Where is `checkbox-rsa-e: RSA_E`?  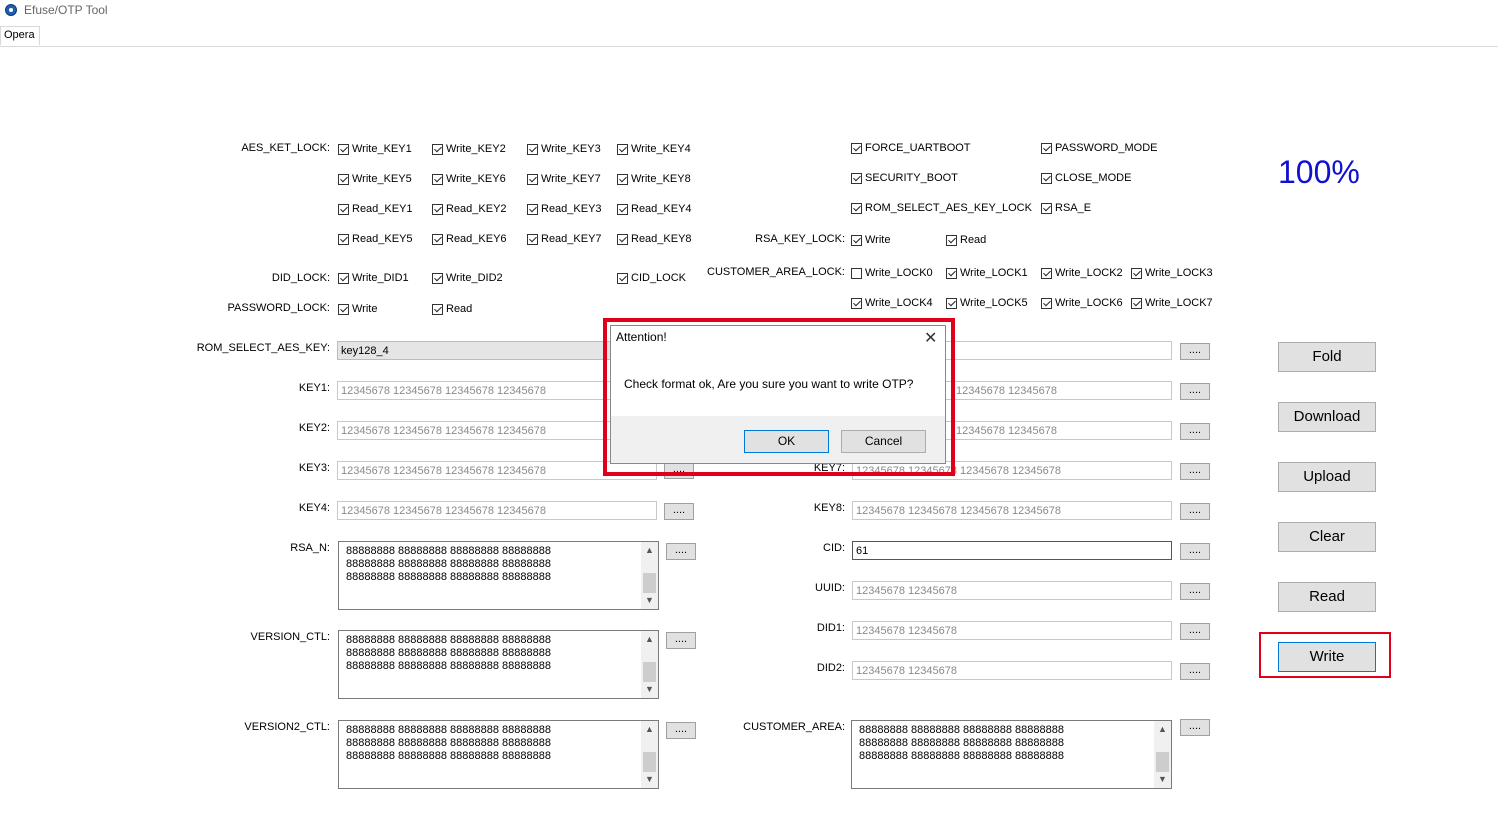
checkbox-rsa-e: RSA_E is located at coordinates (1066, 208).